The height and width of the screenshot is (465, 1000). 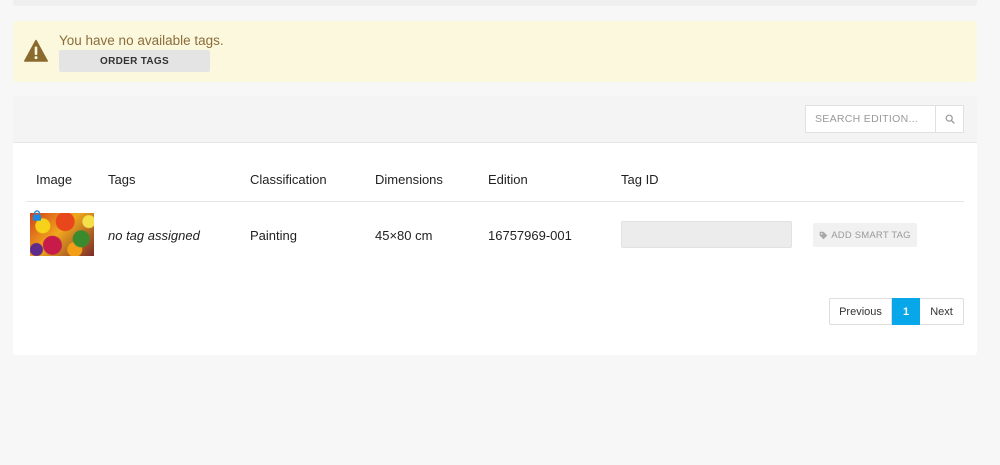 What do you see at coordinates (906, 311) in the screenshot?
I see `page-1-button: 1` at bounding box center [906, 311].